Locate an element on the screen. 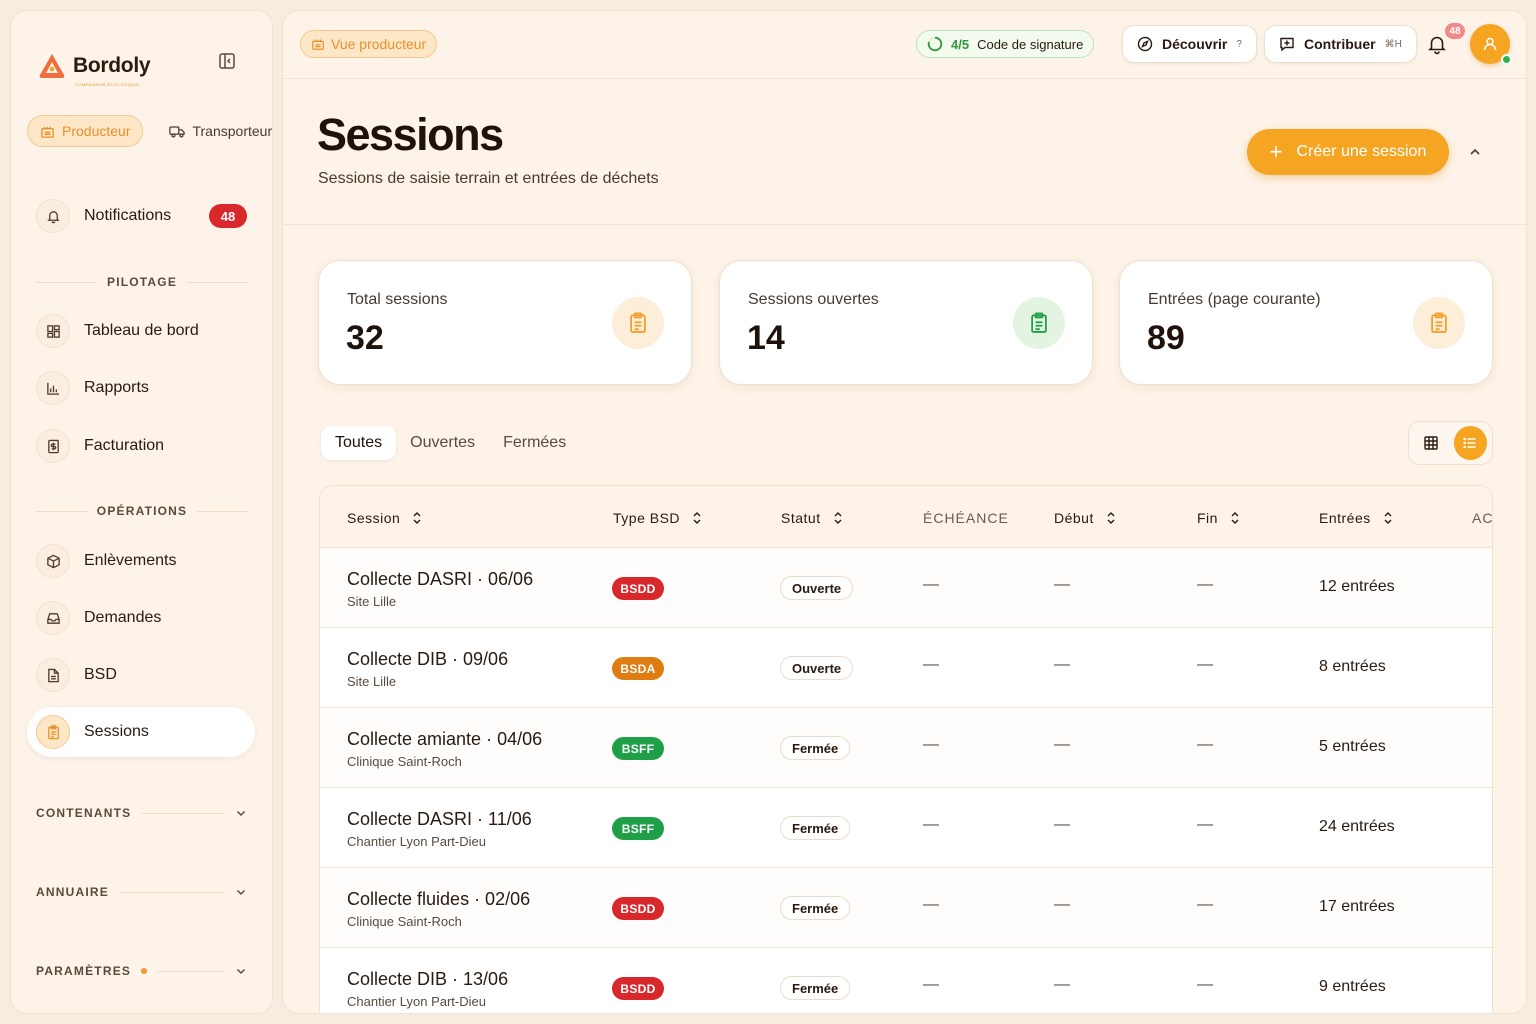  sidebar-collapse-icon is located at coordinates (227, 61).